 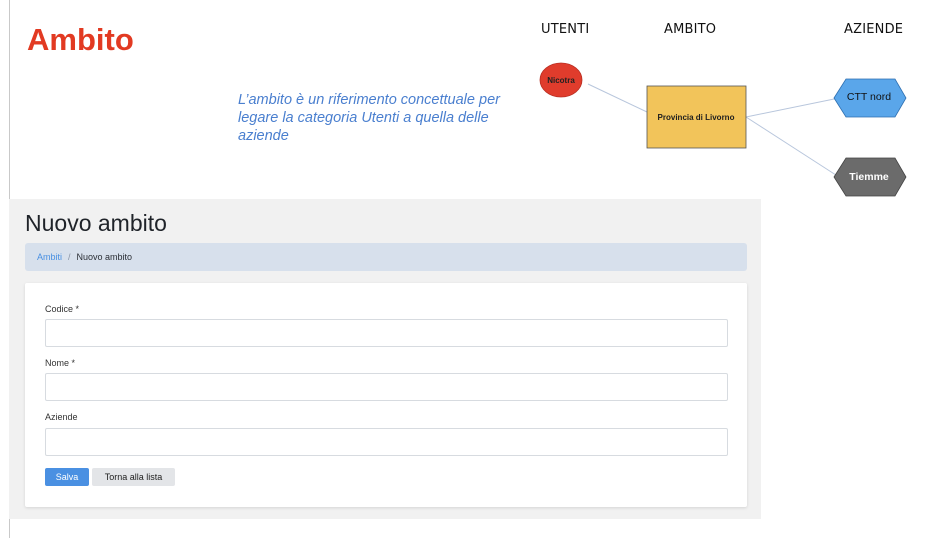 I want to click on column-header-ambito: AMBITO, so click(x=690, y=29).